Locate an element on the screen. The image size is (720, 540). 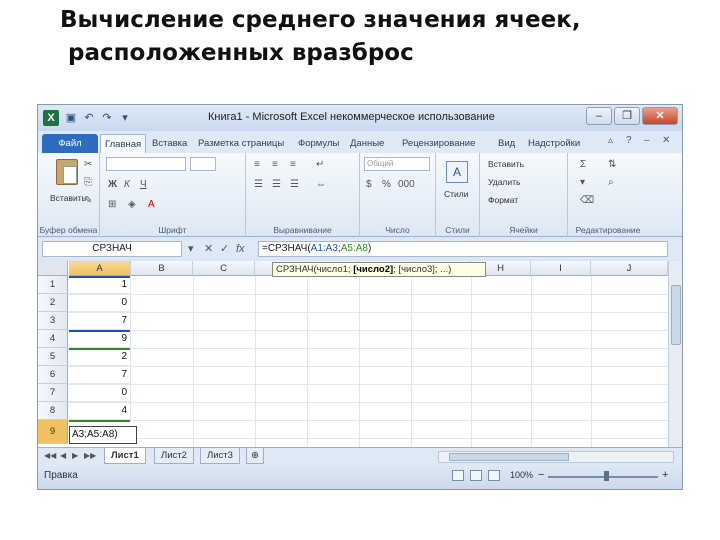
number-format-combo: Общий is located at coordinates (397, 164).